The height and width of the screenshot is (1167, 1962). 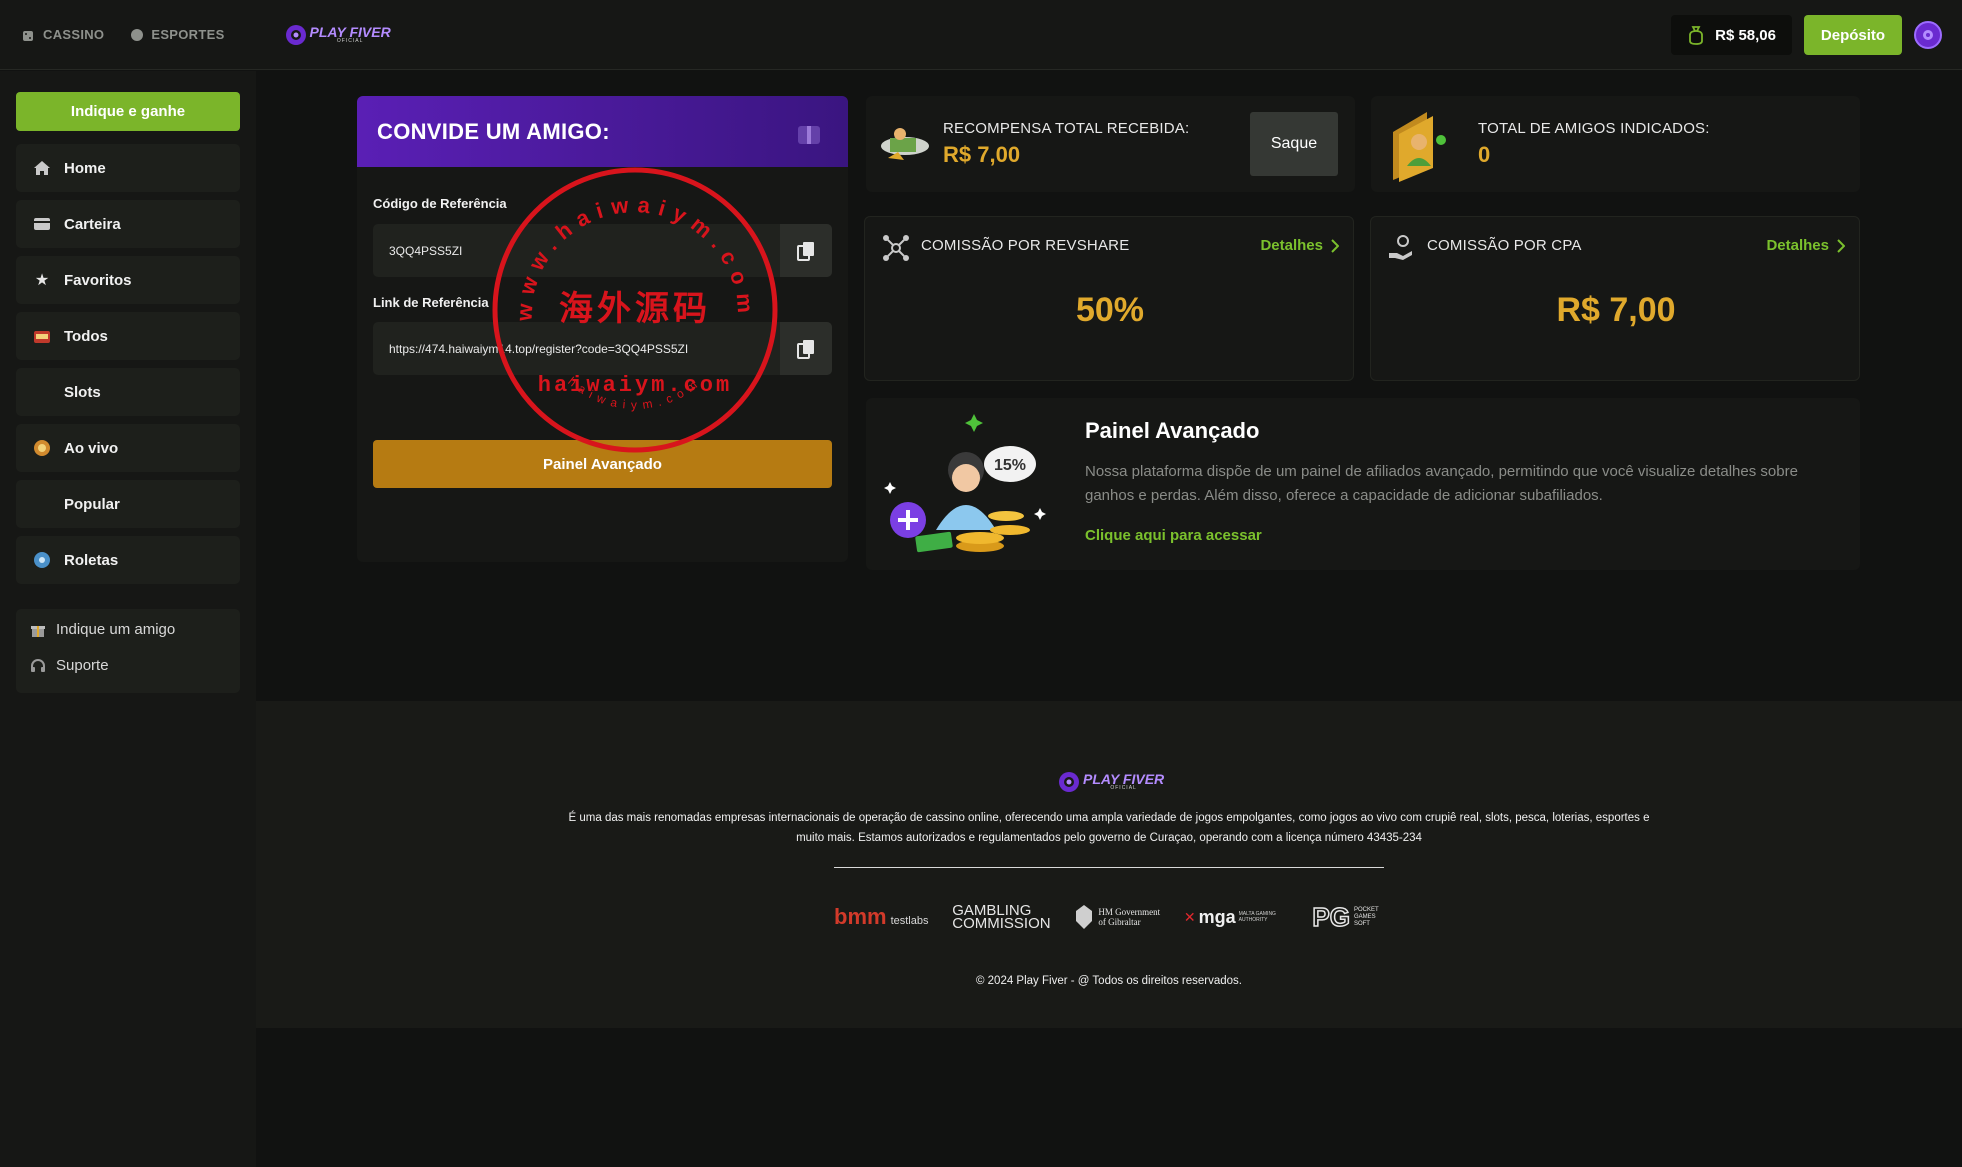 I want to click on sidebar-item-popular: Popular, so click(x=128, y=504).